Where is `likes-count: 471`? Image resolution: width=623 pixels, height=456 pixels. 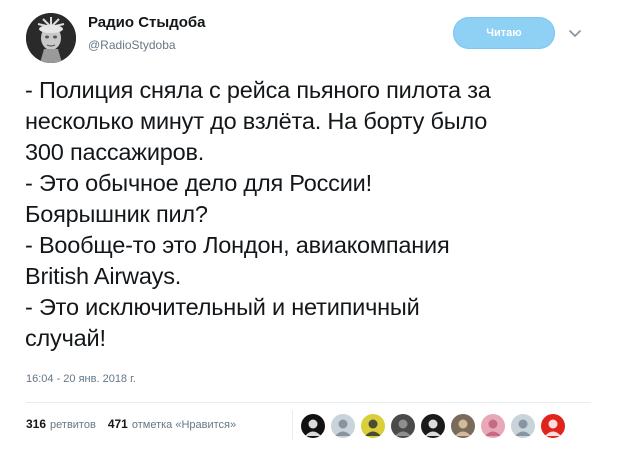
likes-count: 471 is located at coordinates (118, 424).